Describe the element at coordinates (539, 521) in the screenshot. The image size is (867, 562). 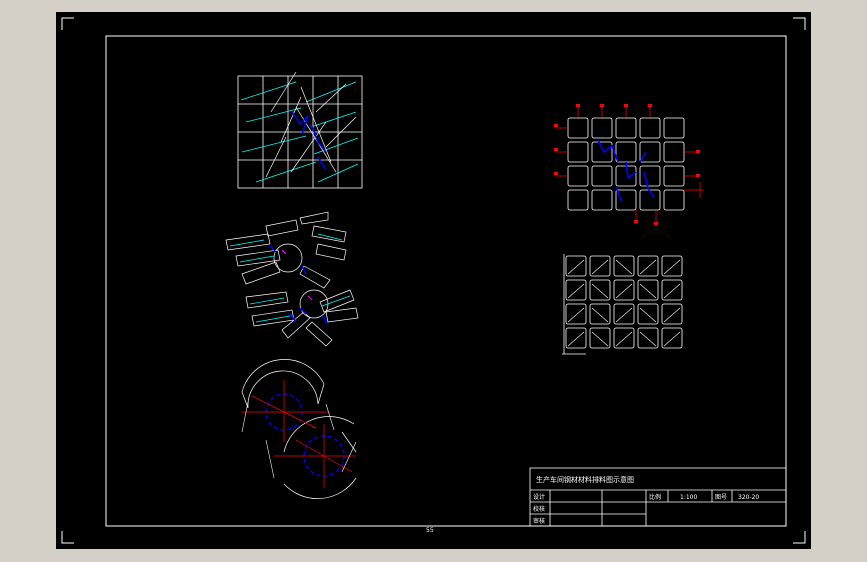
I see `title-block-approver-label: 审核` at that location.